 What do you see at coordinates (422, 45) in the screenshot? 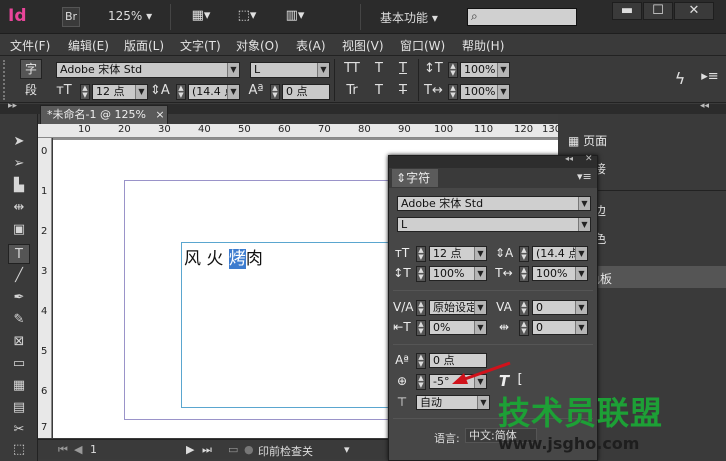
I see `menu-window: 窗口(W)` at bounding box center [422, 45].